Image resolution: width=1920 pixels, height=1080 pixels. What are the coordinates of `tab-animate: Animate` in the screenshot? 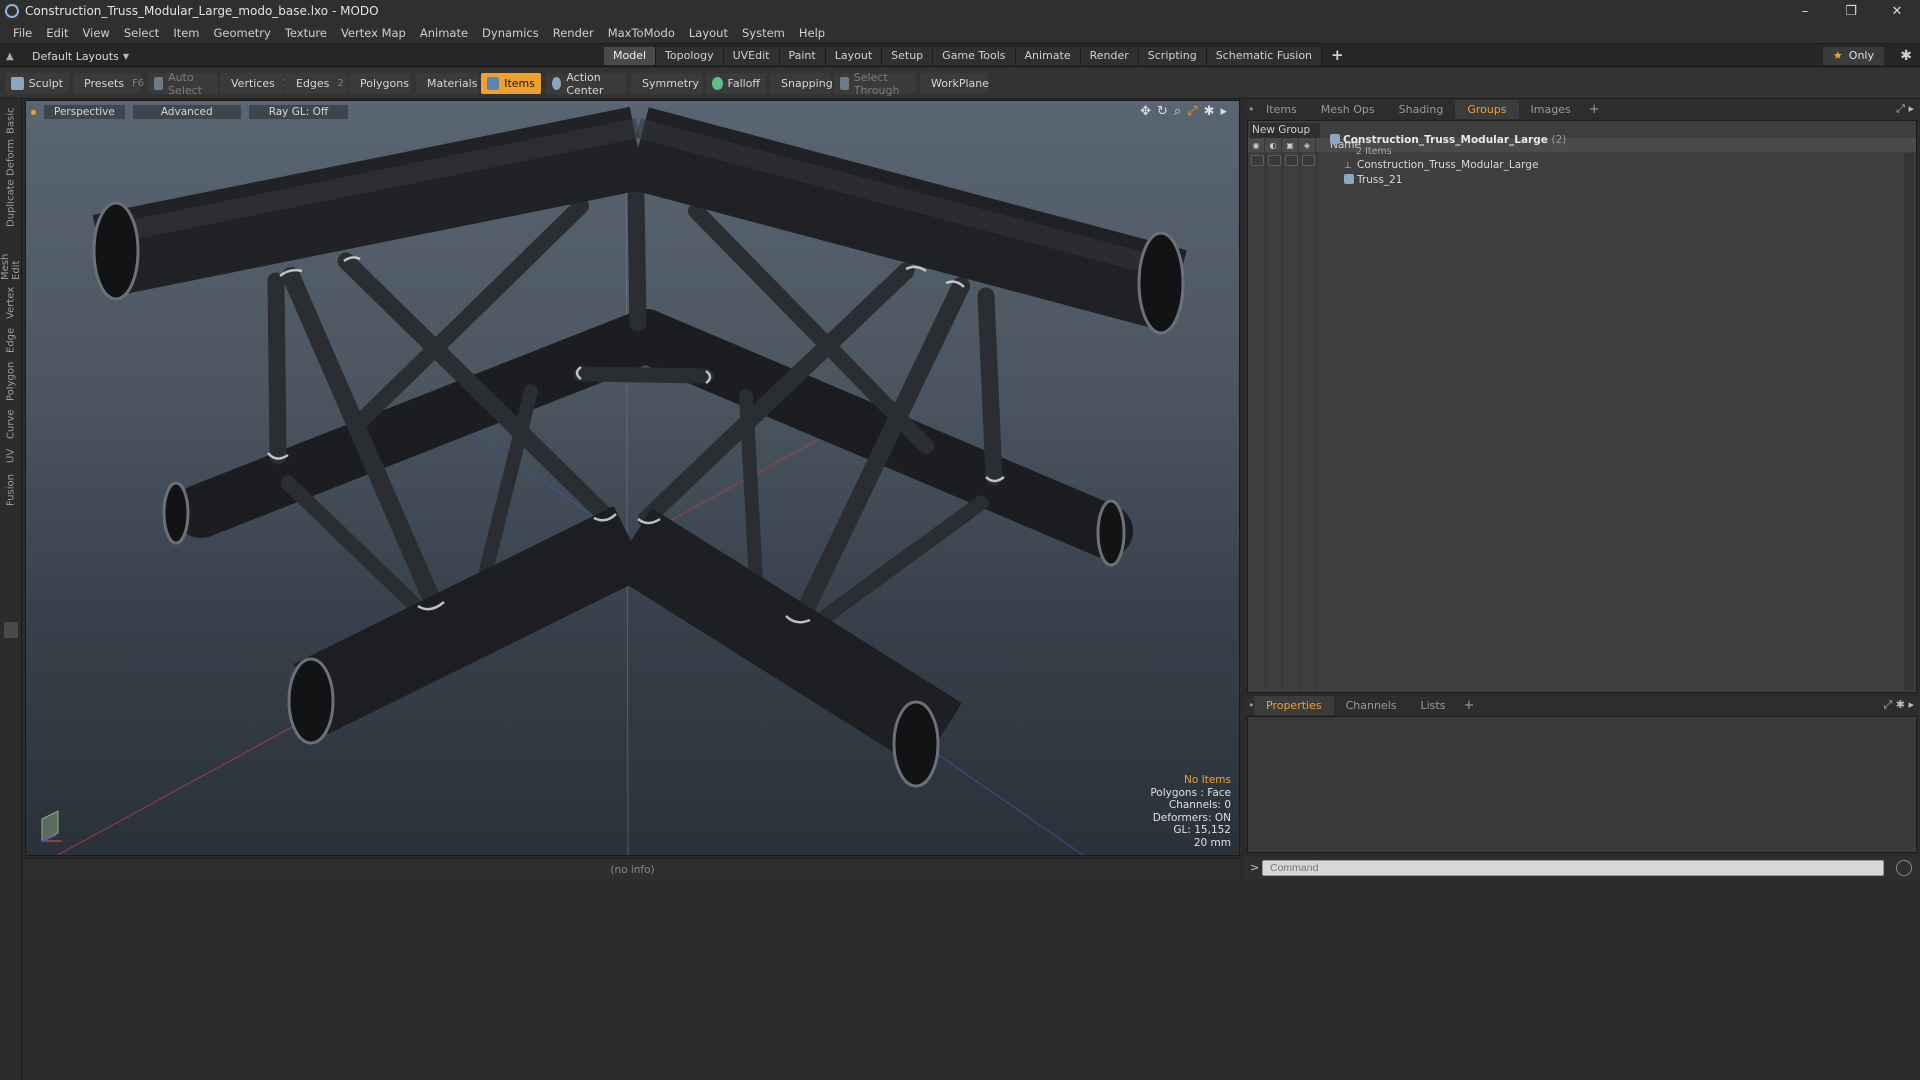 It's located at (1048, 56).